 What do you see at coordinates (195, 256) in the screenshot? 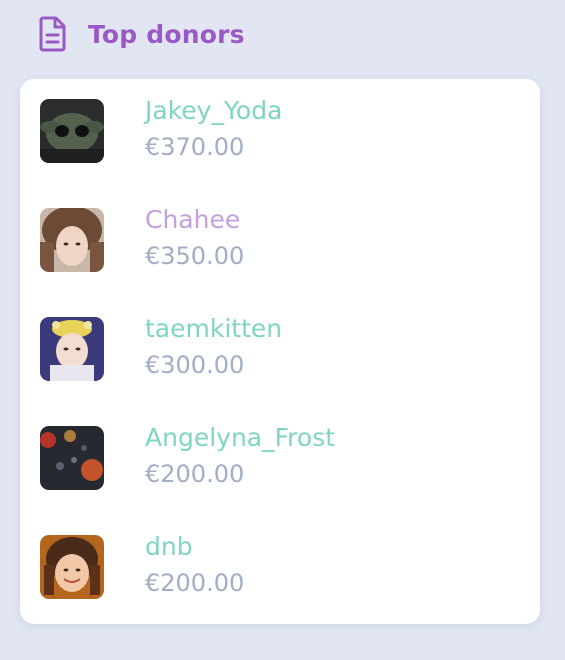
I see `donor-amount: €350.00` at bounding box center [195, 256].